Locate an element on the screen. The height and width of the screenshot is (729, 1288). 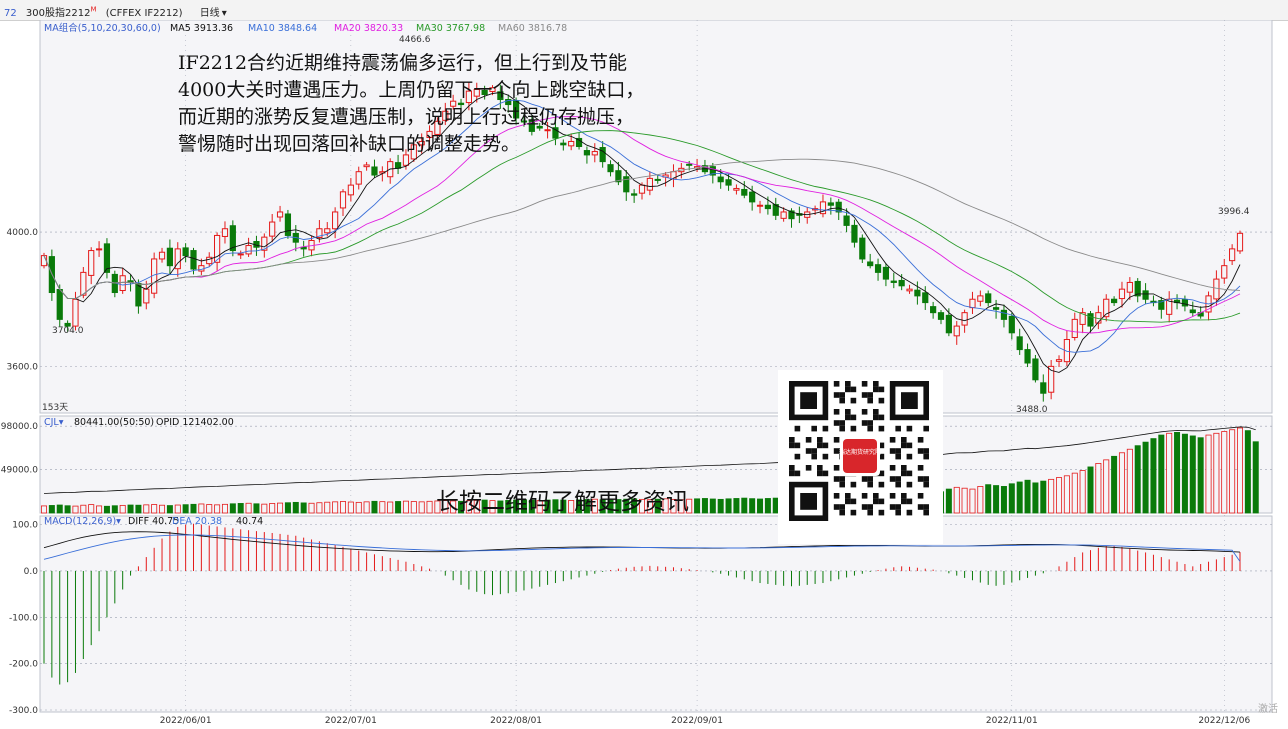
chevron-down-icon: ▾ is located at coordinates (224, 14).